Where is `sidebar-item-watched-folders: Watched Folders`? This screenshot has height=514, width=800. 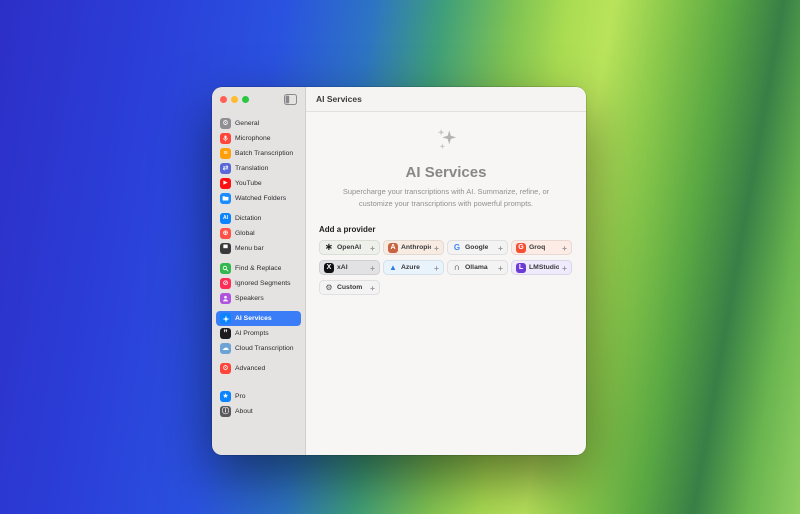 sidebar-item-watched-folders: Watched Folders is located at coordinates (258, 198).